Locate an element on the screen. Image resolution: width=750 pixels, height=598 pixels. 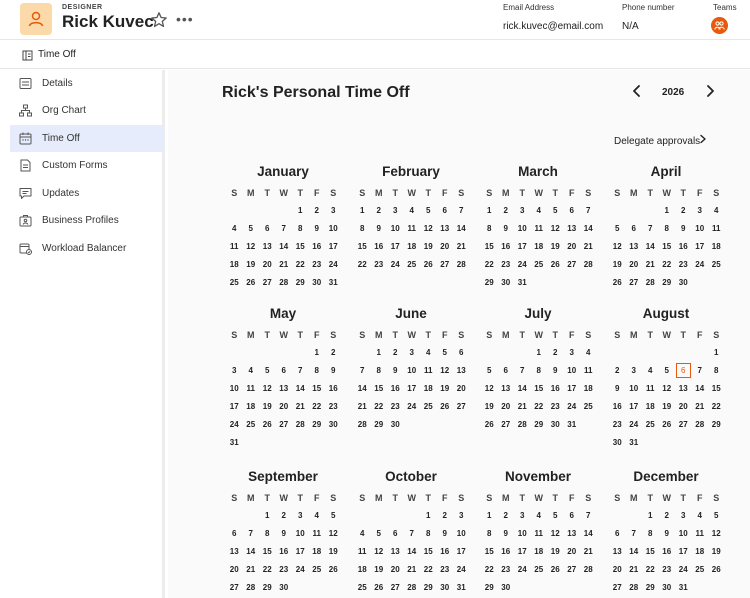
calendar-day-today: 6 is located at coordinates (683, 370).